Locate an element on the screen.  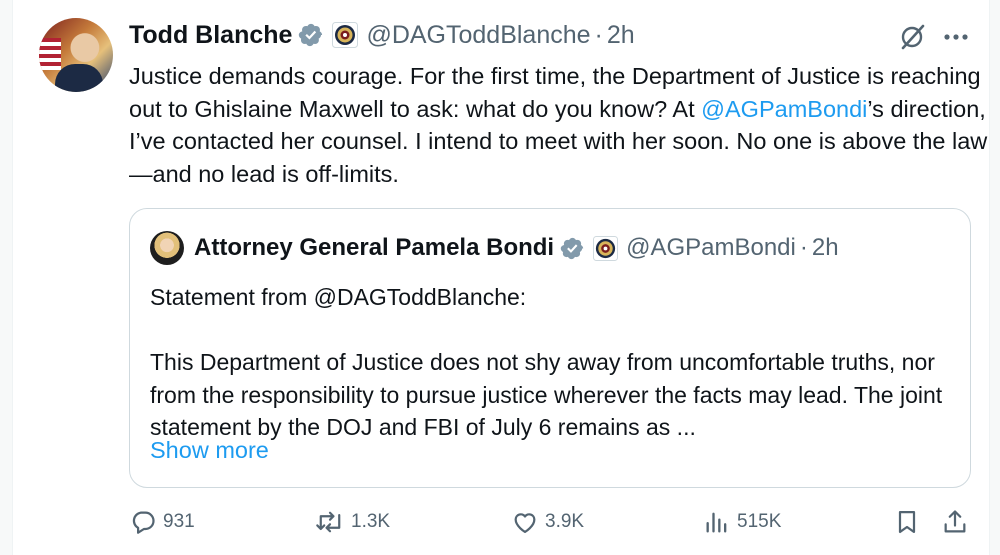
avatar-suit is located at coordinates (79, 78).